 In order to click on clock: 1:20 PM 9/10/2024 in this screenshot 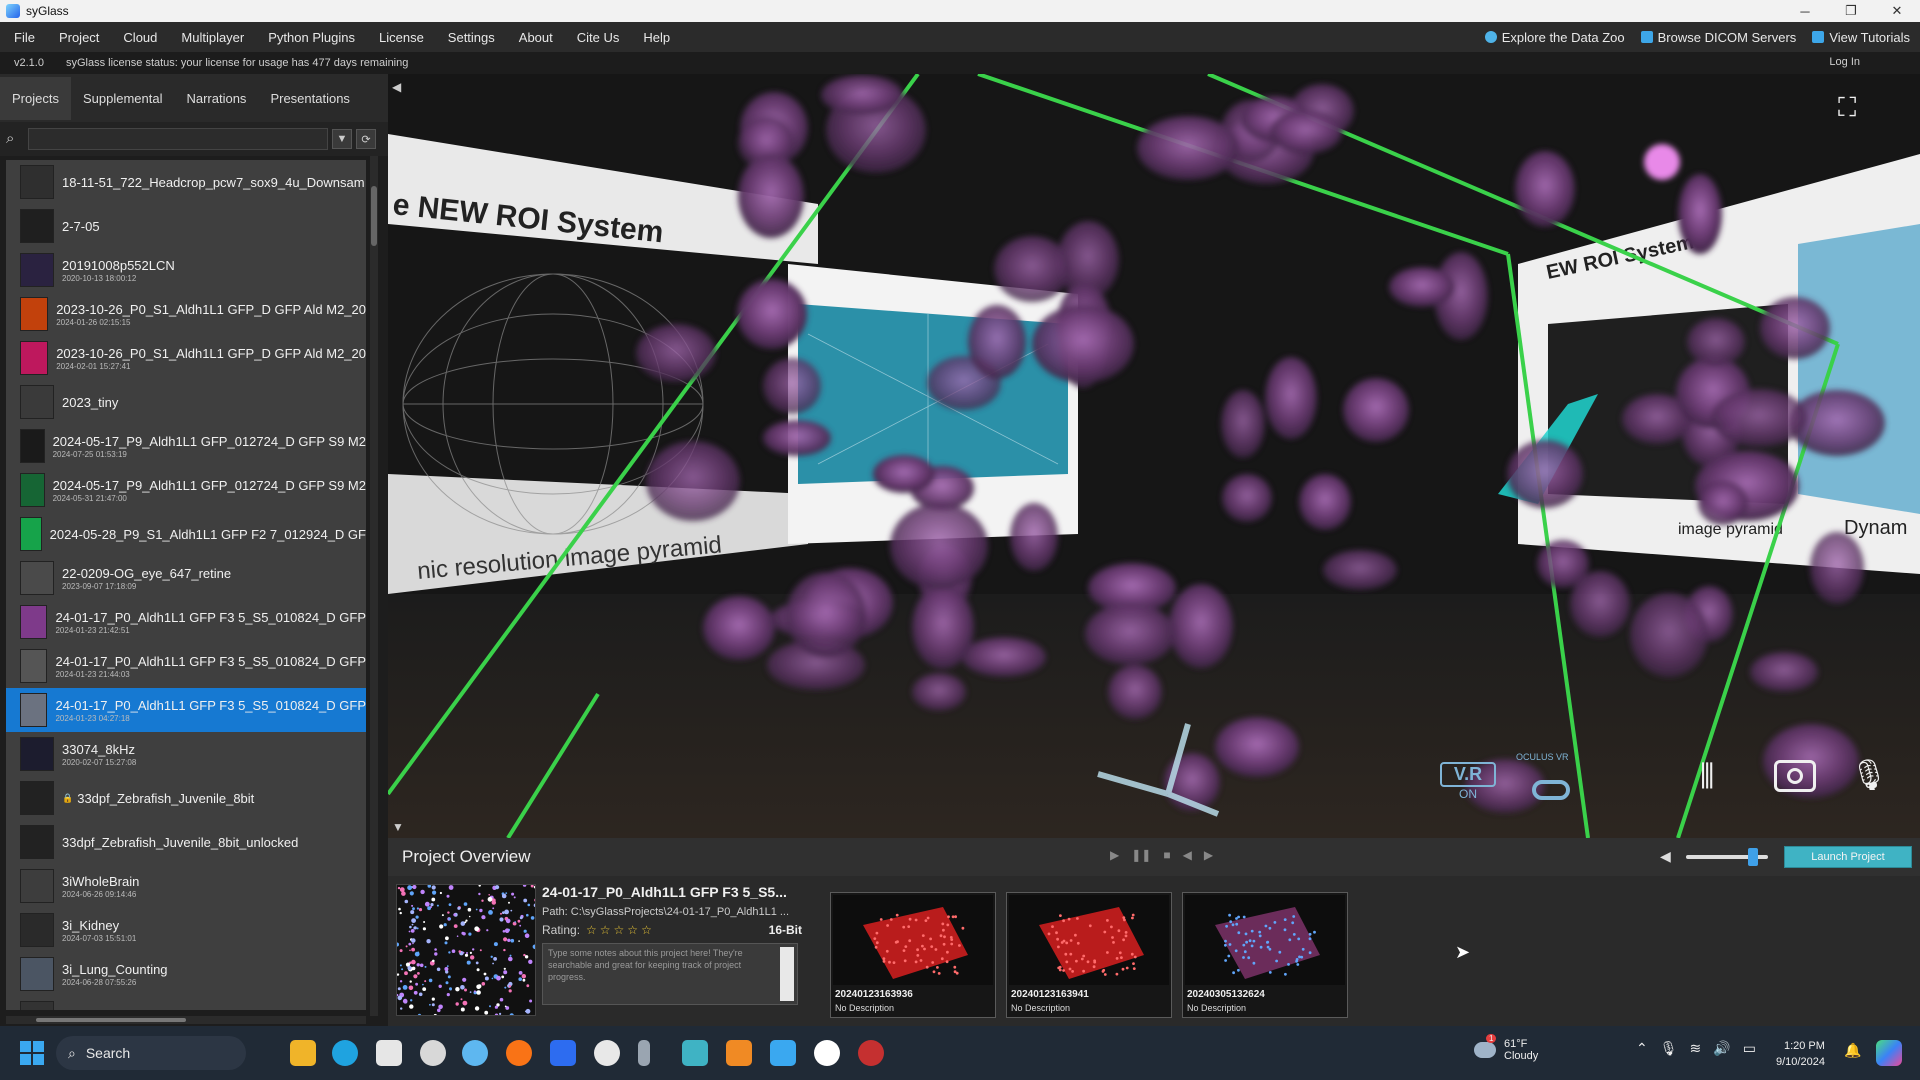, I will do `click(1800, 1054)`.